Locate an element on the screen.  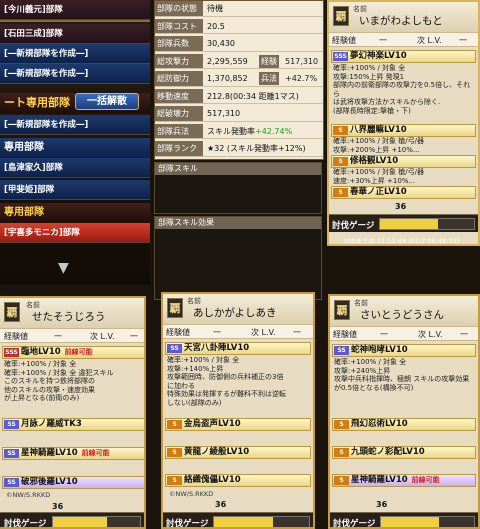
scroll-down-arrow-icon: ▼ is located at coordinates (63, 268).